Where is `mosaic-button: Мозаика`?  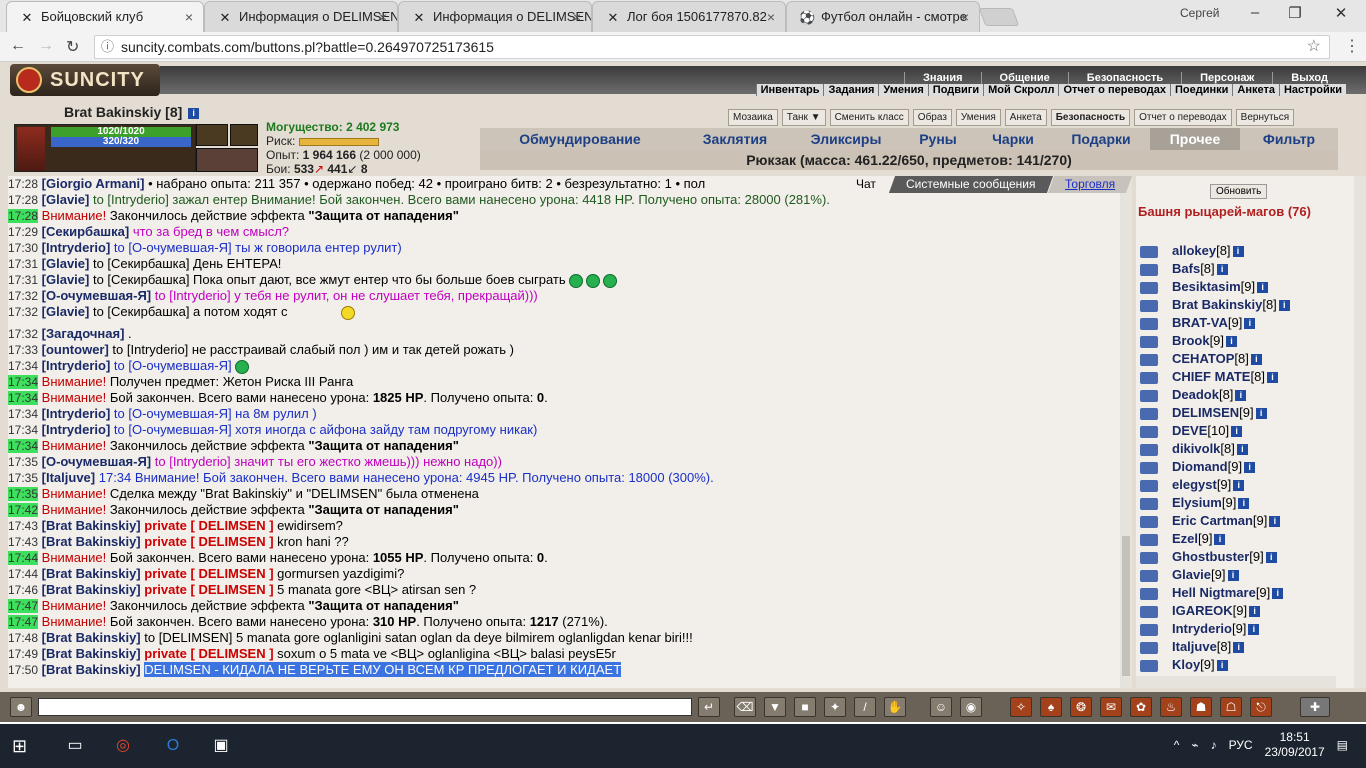
mosaic-button: Мозаика is located at coordinates (753, 117).